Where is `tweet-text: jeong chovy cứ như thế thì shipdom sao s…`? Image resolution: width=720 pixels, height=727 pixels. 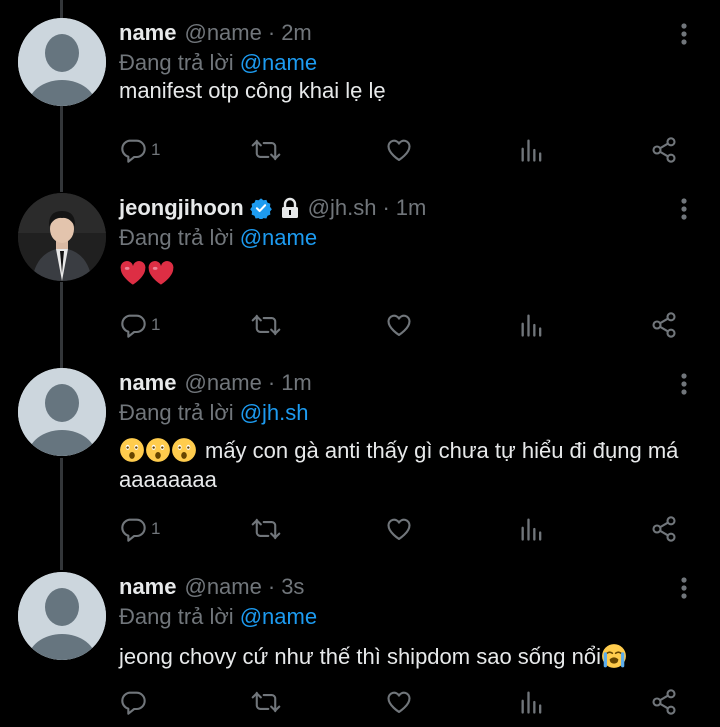
tweet-text: jeong chovy cứ như thế thì shipdom sao s… is located at coordinates (409, 657).